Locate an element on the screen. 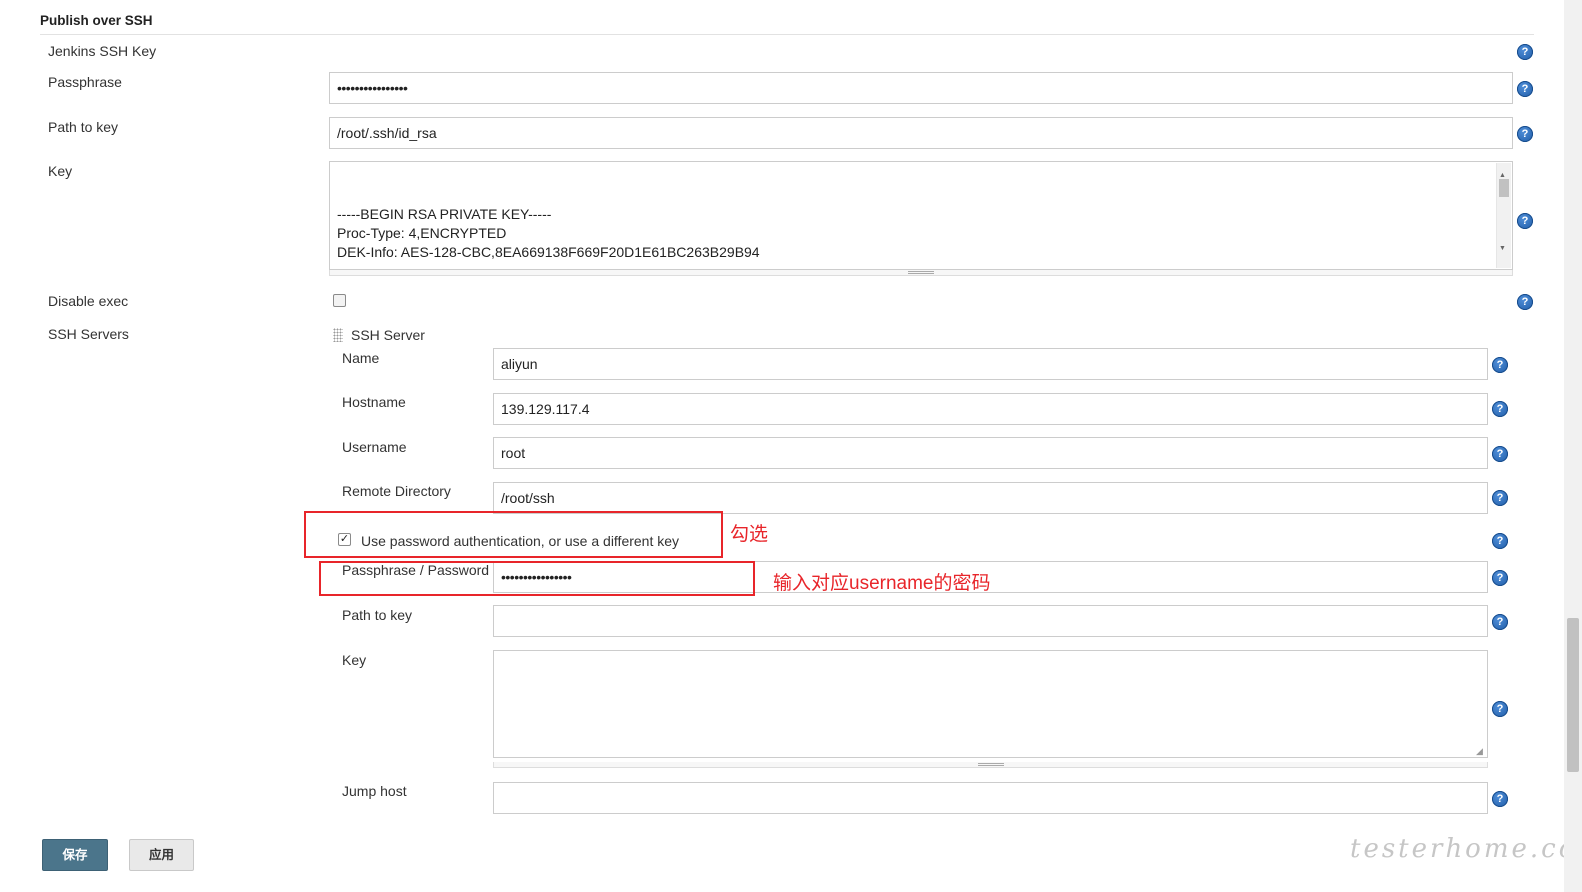 The width and height of the screenshot is (1582, 892). save-button: 保存 is located at coordinates (75, 855).